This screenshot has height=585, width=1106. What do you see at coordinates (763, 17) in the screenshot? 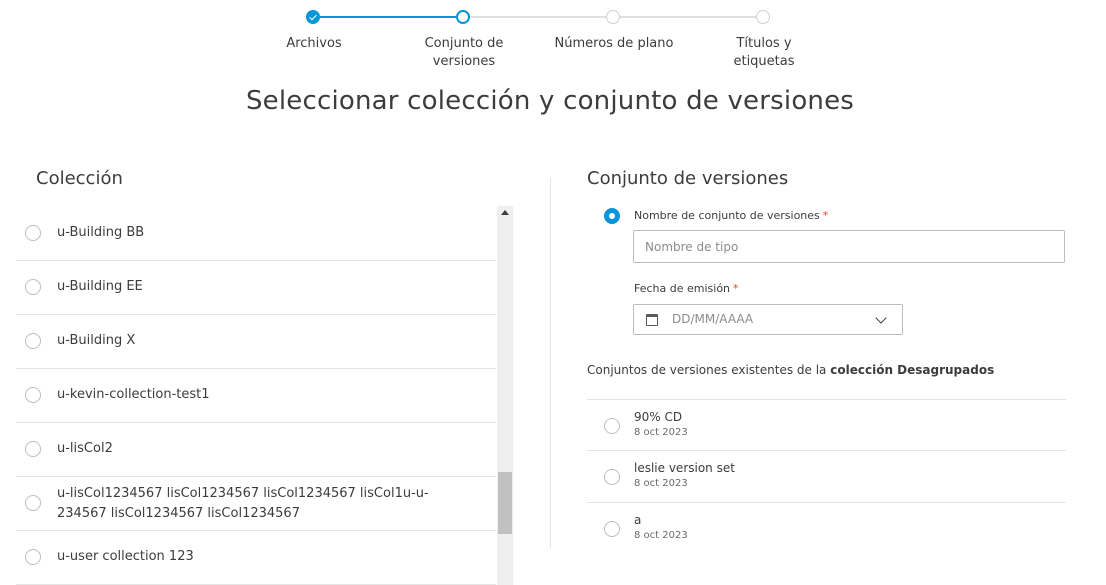
I see `step-titulos-indicator` at bounding box center [763, 17].